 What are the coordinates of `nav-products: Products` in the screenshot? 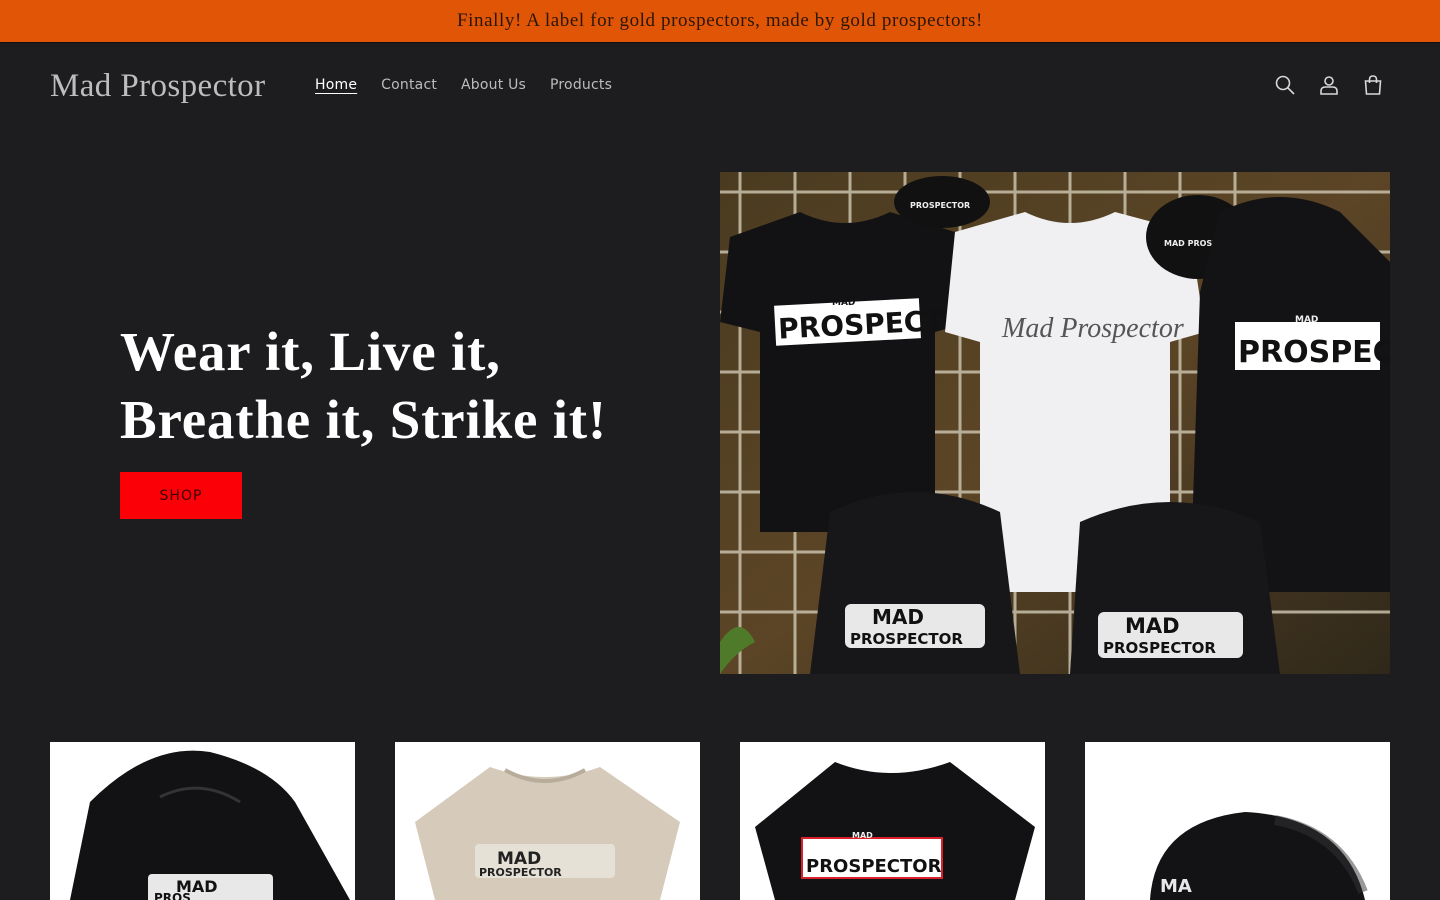 It's located at (581, 85).